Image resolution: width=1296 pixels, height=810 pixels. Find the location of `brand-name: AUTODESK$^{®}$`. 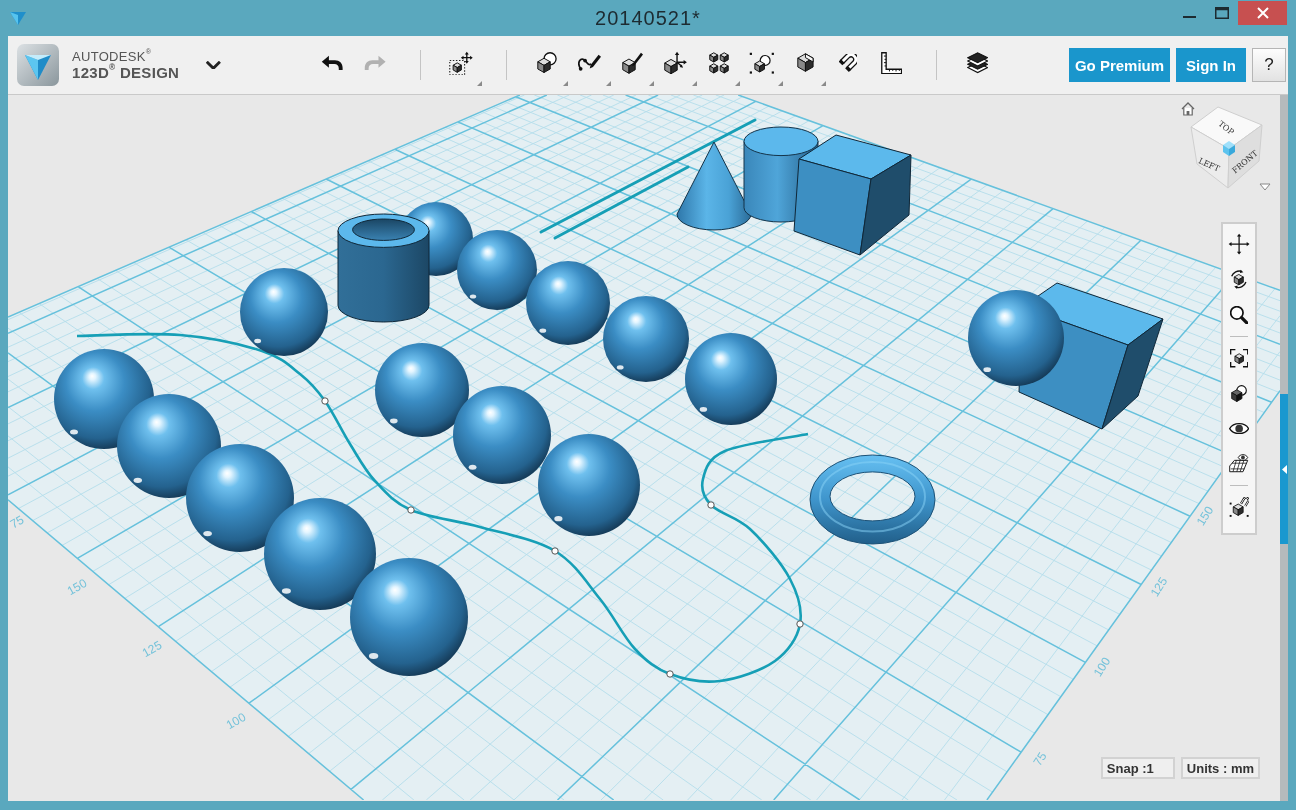

brand-name: AUTODESK$^{®}$ is located at coordinates (112, 56).